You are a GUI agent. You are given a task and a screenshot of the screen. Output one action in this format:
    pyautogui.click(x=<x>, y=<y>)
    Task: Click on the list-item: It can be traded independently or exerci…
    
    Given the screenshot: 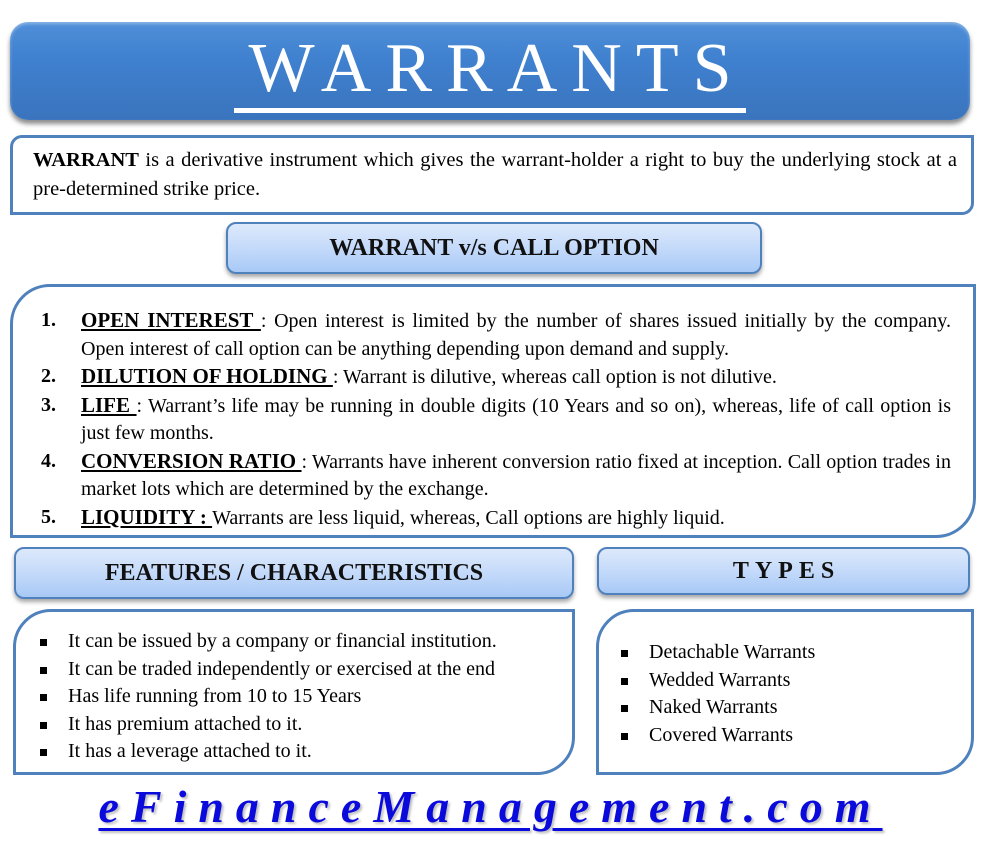 What is the action you would take?
    pyautogui.click(x=267, y=670)
    